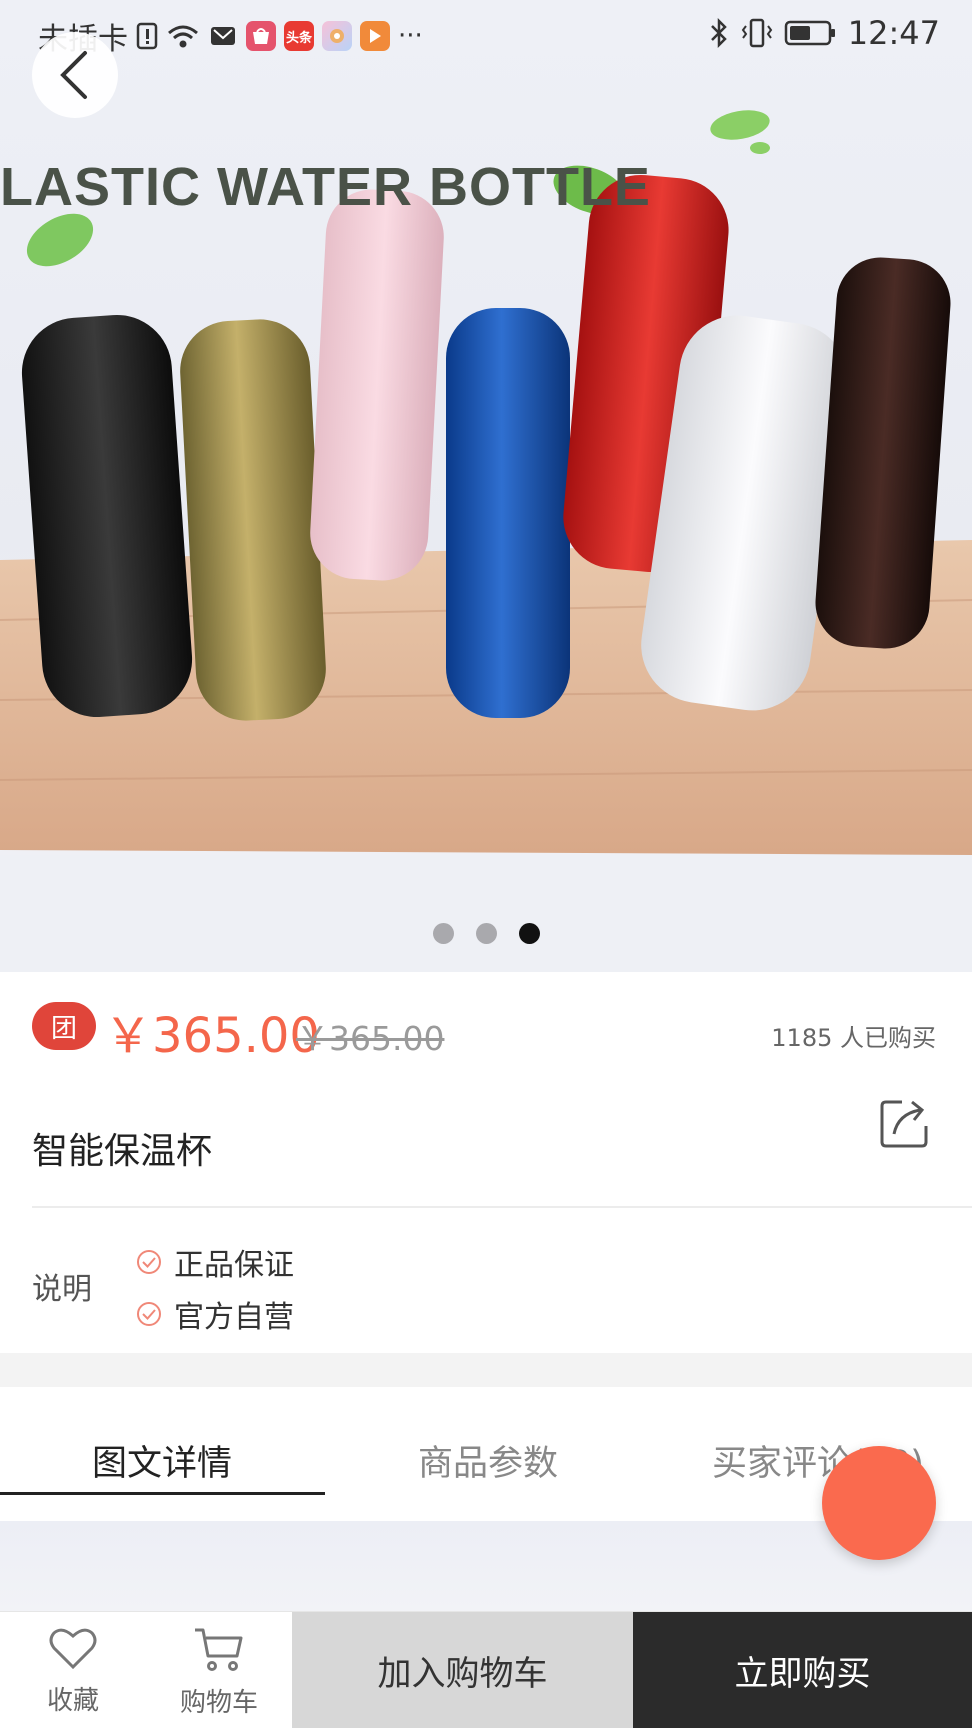 The width and height of the screenshot is (972, 1728). I want to click on add-to-cart-button: 加入购物车, so click(462, 1670).